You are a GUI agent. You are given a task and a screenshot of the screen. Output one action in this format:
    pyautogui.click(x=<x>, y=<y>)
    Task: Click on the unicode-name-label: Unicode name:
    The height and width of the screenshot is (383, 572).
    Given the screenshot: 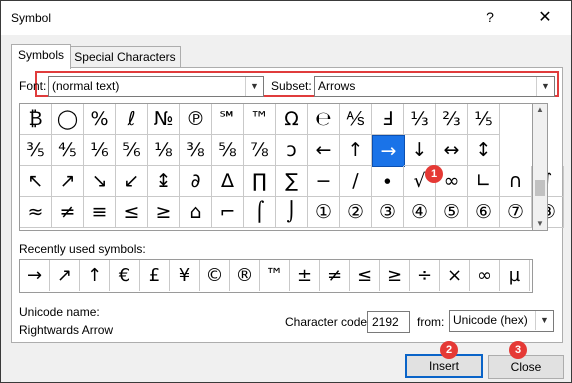 What is the action you would take?
    pyautogui.click(x=59, y=312)
    